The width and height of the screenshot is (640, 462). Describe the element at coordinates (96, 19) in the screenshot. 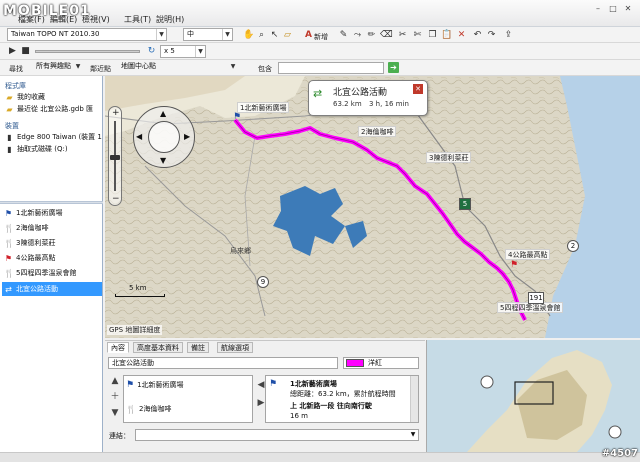

I see `menu-view: 檢視(V)` at that location.